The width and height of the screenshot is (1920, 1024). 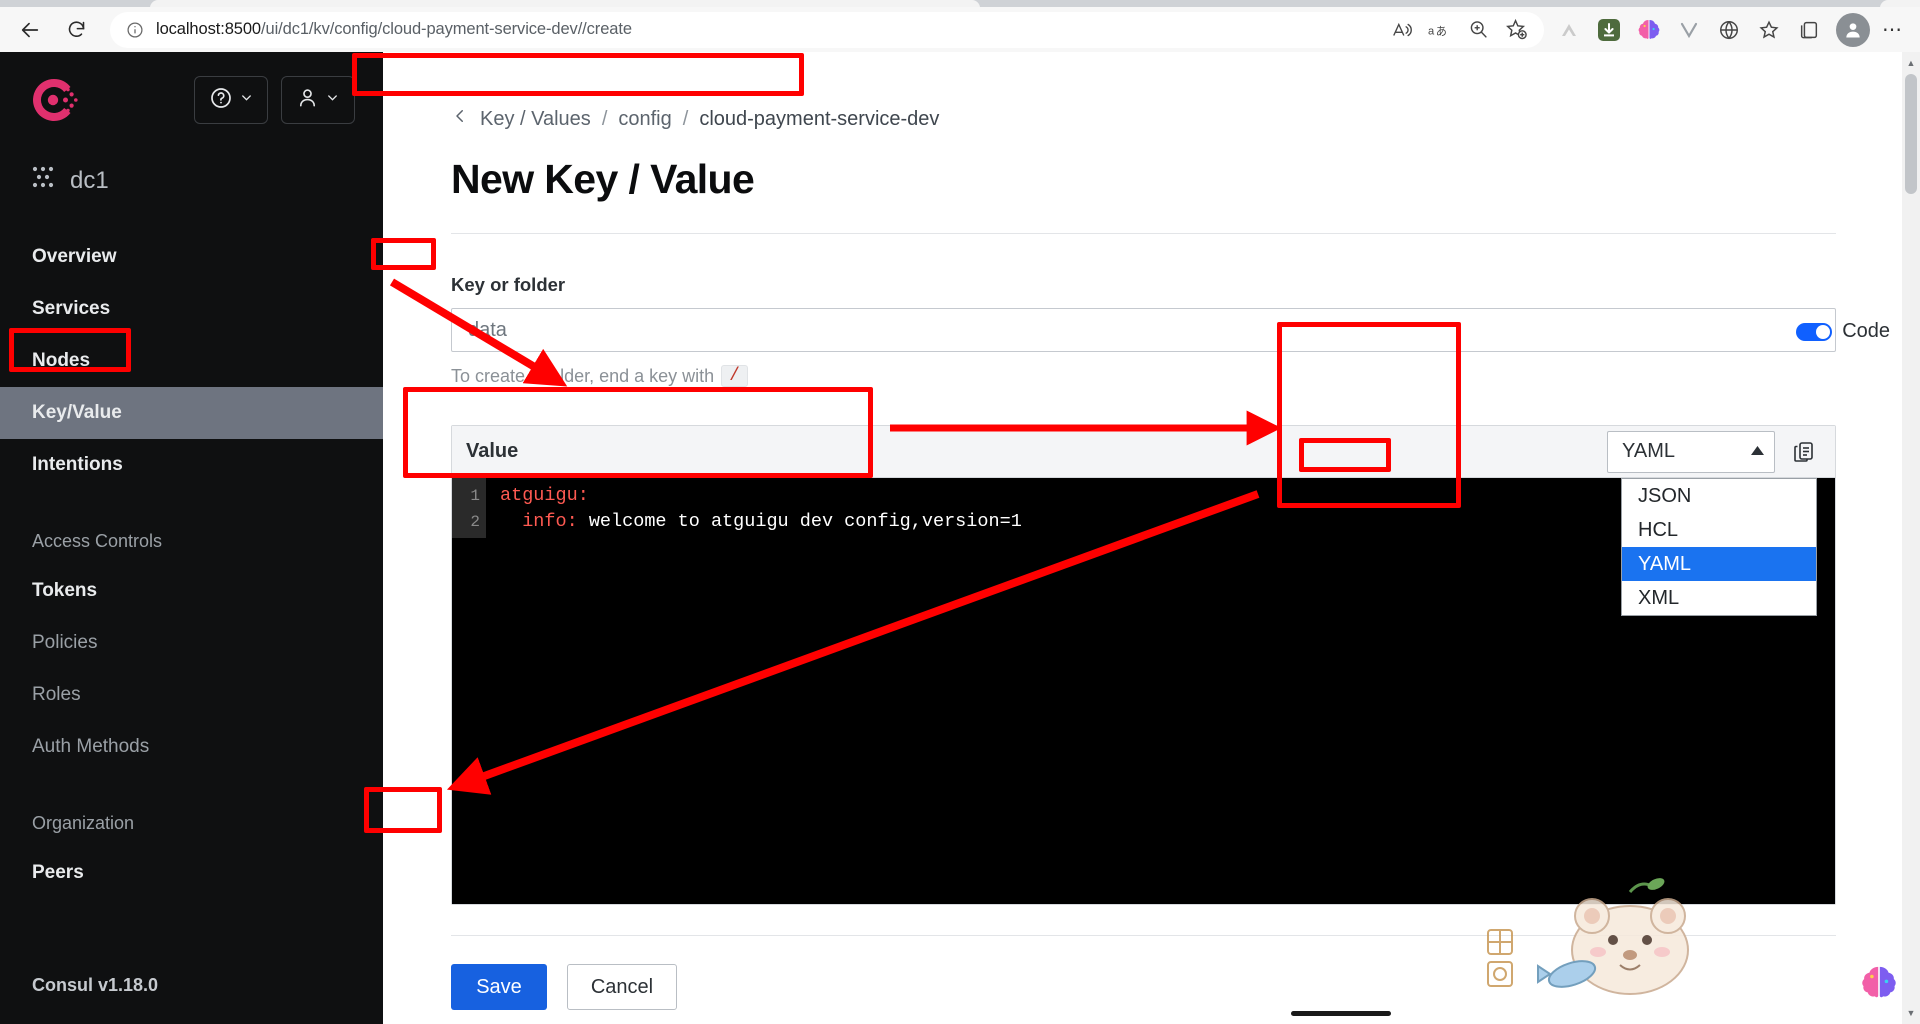 What do you see at coordinates (1719, 598) in the screenshot?
I see `language-option-xml: XML` at bounding box center [1719, 598].